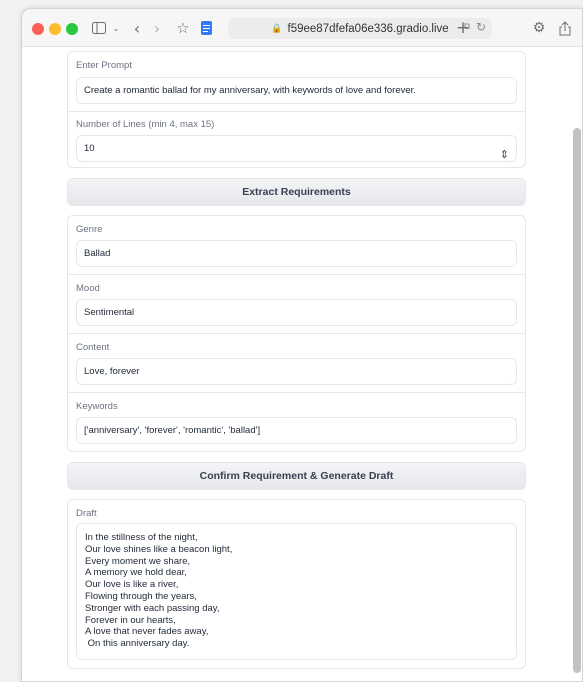 This screenshot has width=583, height=682. What do you see at coordinates (504, 152) in the screenshot?
I see `stepper-icon: ⇕` at bounding box center [504, 152].